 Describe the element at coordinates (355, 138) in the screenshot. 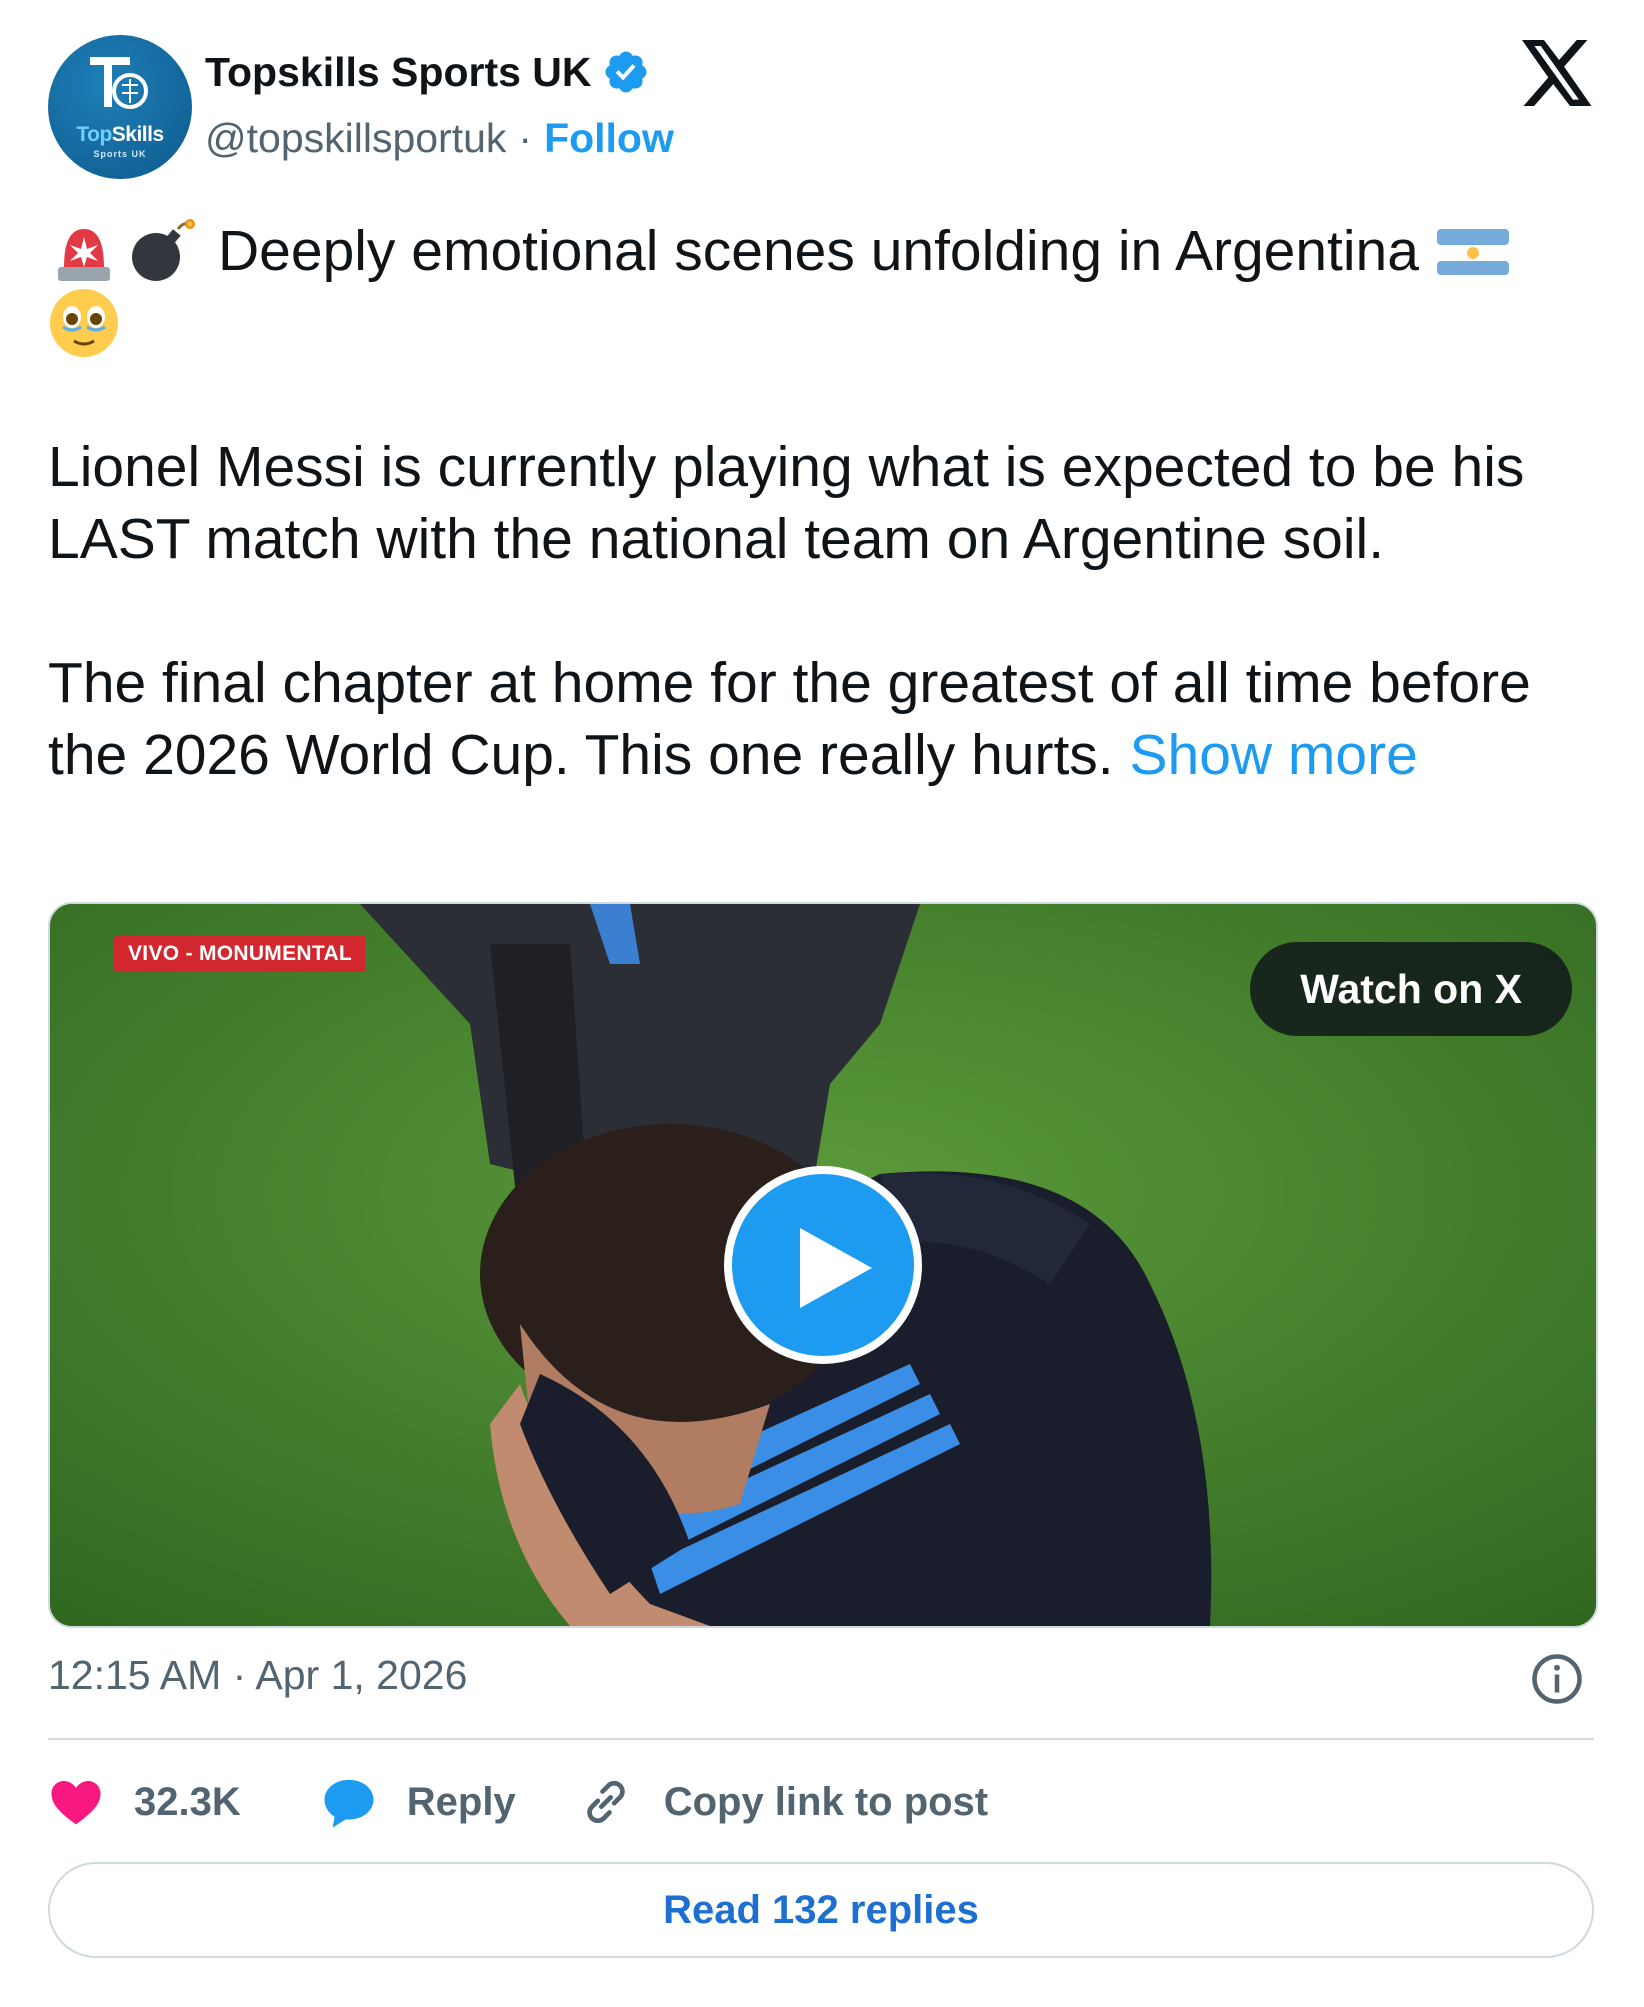

I see `author-handle: @topskillsportuk` at that location.